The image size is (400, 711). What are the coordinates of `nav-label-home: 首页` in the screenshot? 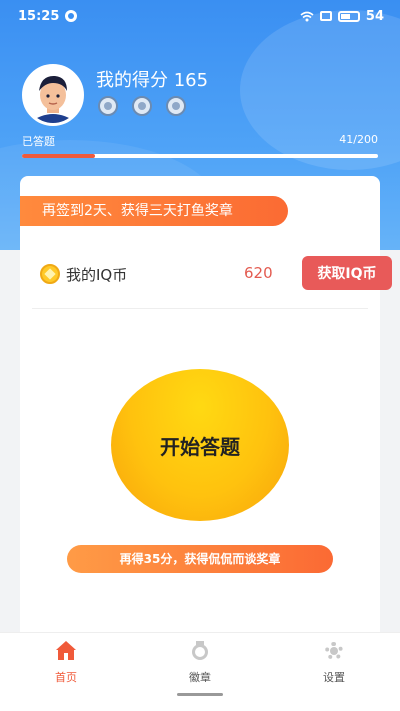 It's located at (66, 677).